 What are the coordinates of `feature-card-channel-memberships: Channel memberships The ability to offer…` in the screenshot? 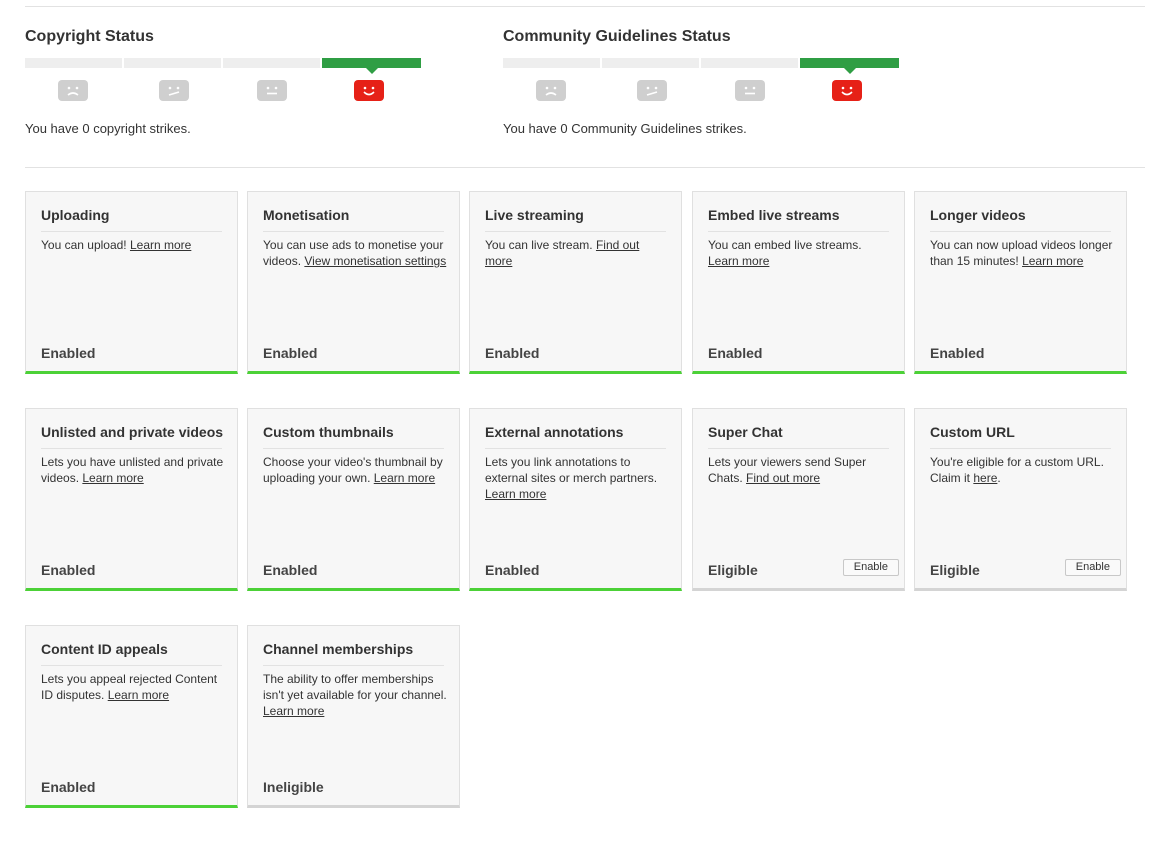 It's located at (353, 716).